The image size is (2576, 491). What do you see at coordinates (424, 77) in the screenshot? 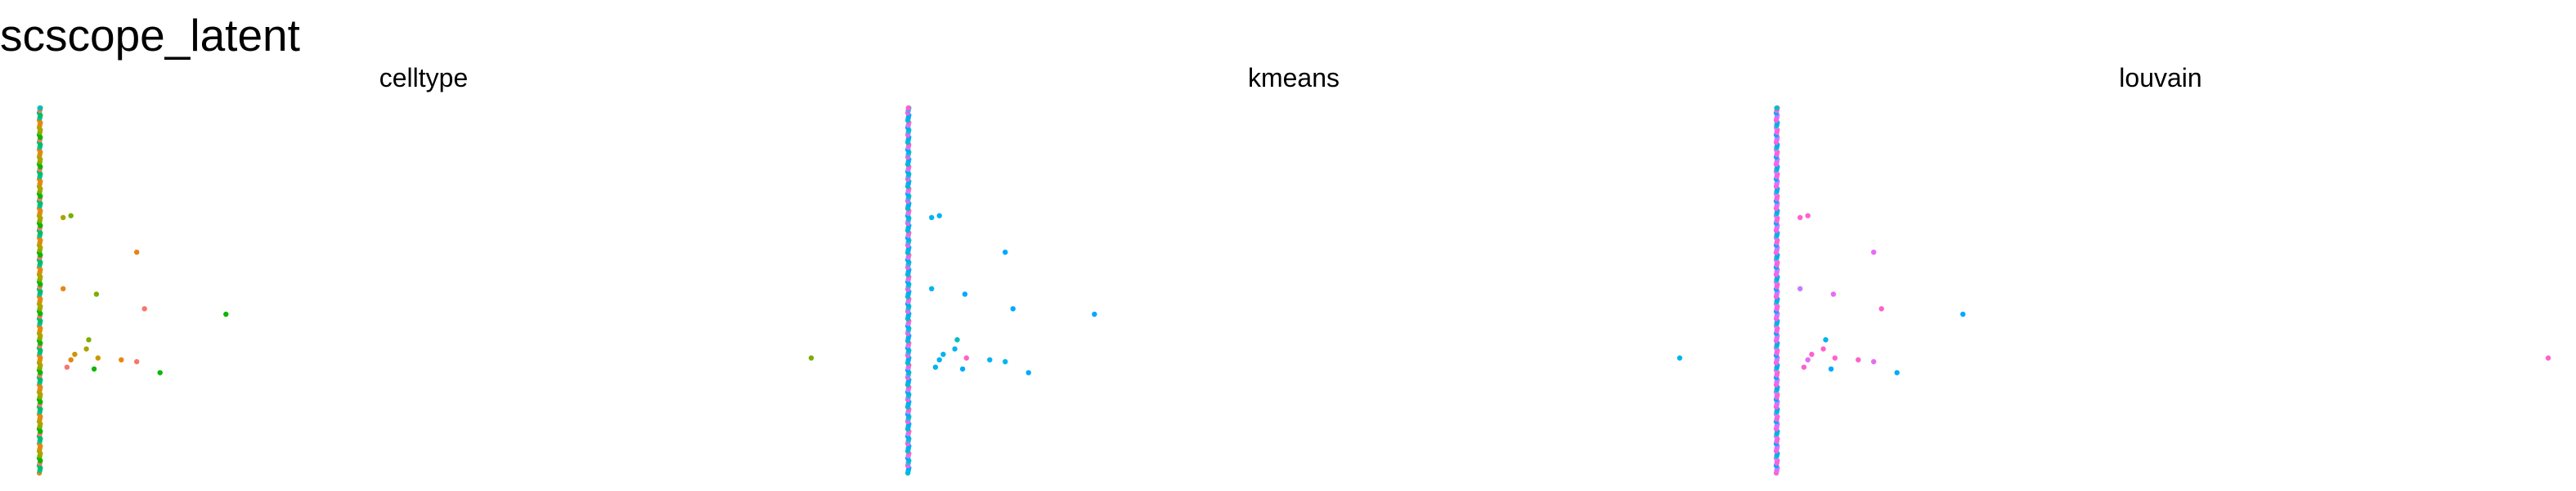
I see `panel-title: celltype` at bounding box center [424, 77].